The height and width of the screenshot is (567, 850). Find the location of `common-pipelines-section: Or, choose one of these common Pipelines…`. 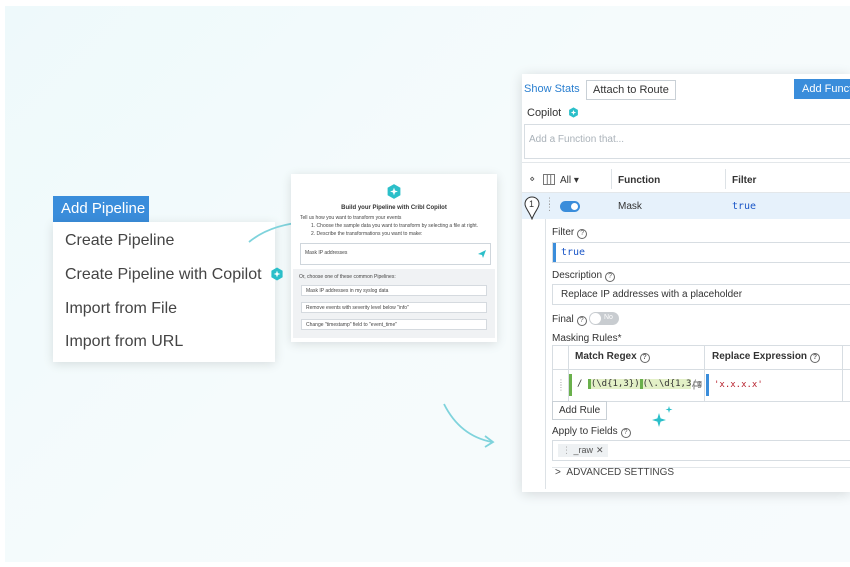

common-pipelines-section: Or, choose one of these common Pipelines… is located at coordinates (394, 303).